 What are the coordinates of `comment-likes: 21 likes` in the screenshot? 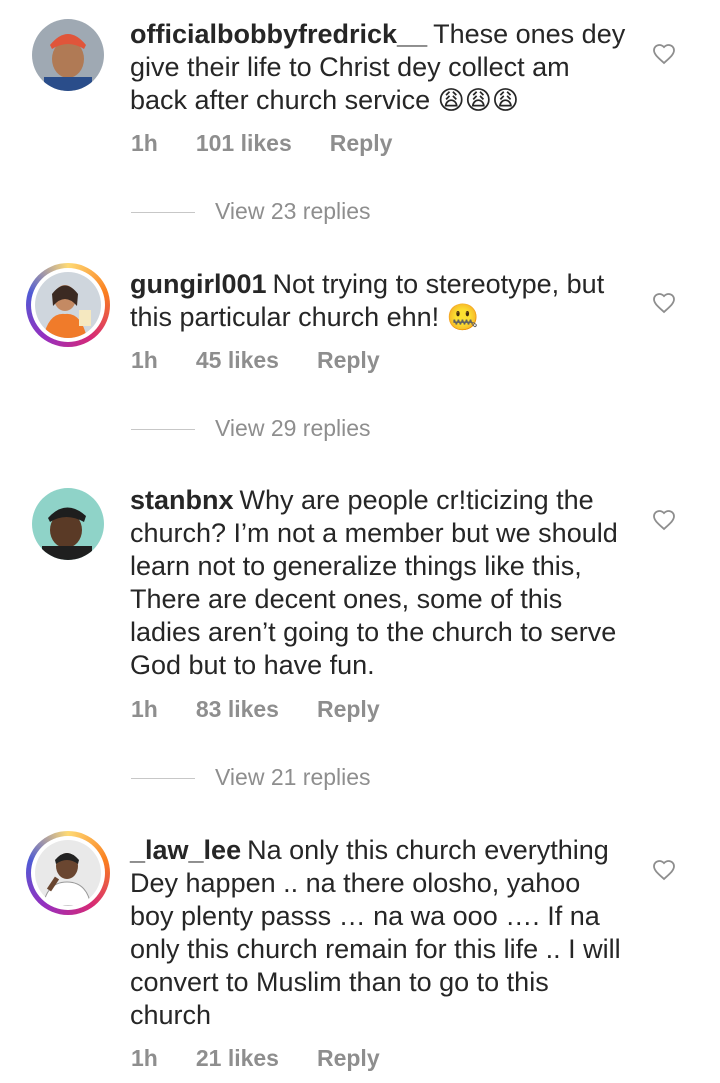 It's located at (237, 1058).